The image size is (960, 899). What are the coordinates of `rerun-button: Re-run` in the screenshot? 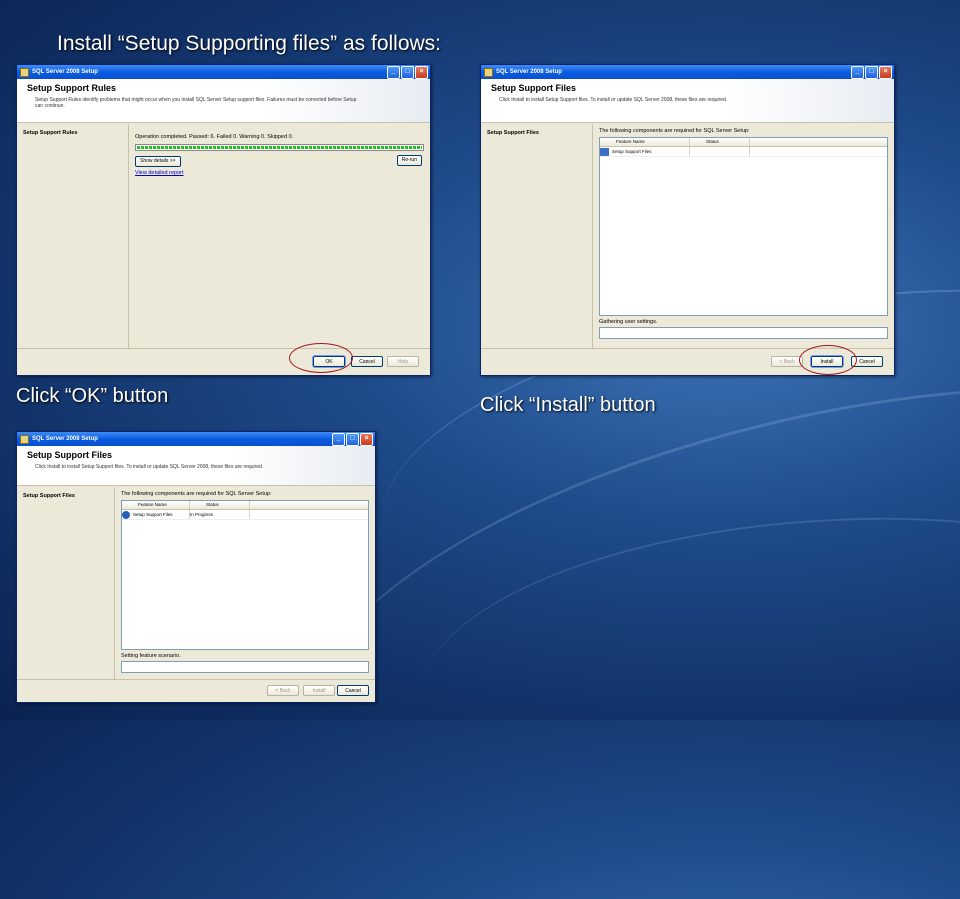 It's located at (409, 160).